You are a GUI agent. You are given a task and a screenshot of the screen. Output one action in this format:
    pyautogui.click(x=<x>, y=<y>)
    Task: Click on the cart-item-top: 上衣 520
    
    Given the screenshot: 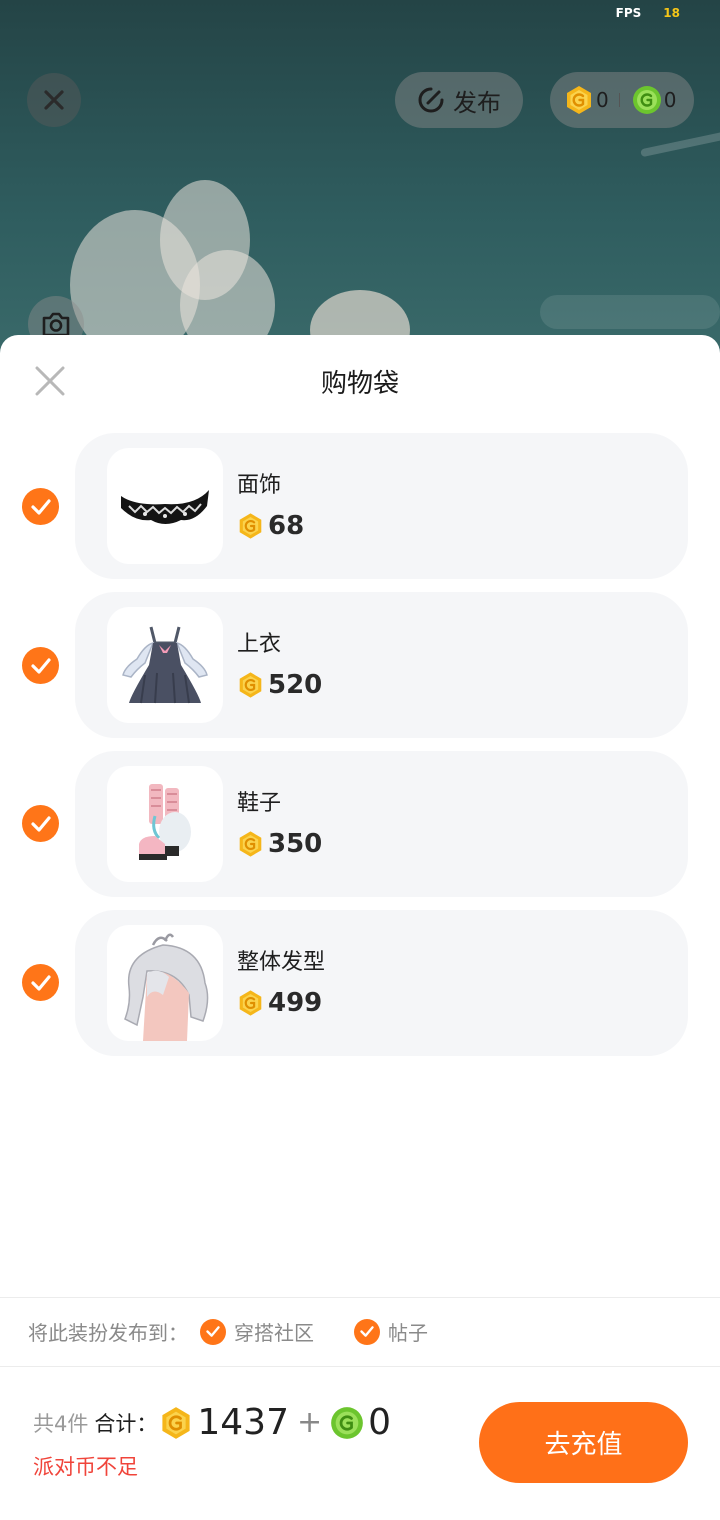 What is the action you would take?
    pyautogui.click(x=381, y=665)
    